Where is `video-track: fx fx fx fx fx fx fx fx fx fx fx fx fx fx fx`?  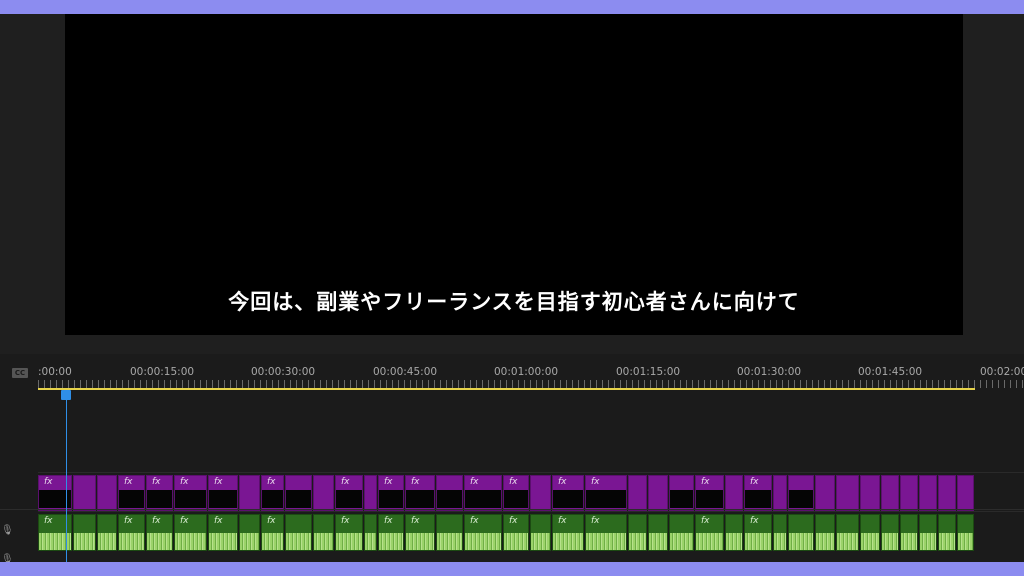
video-track: fx fx fx fx fx fx fx fx fx fx fx fx fx fx fx is located at coordinates (531, 492).